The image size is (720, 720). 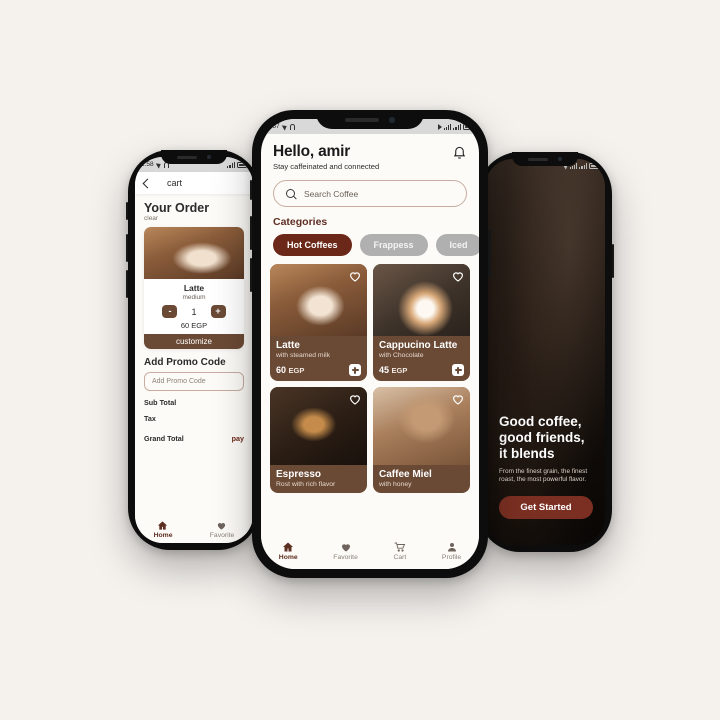 What do you see at coordinates (194, 288) in the screenshot?
I see `cart-item: Latte medium - 1 + 60 EGP customize` at bounding box center [194, 288].